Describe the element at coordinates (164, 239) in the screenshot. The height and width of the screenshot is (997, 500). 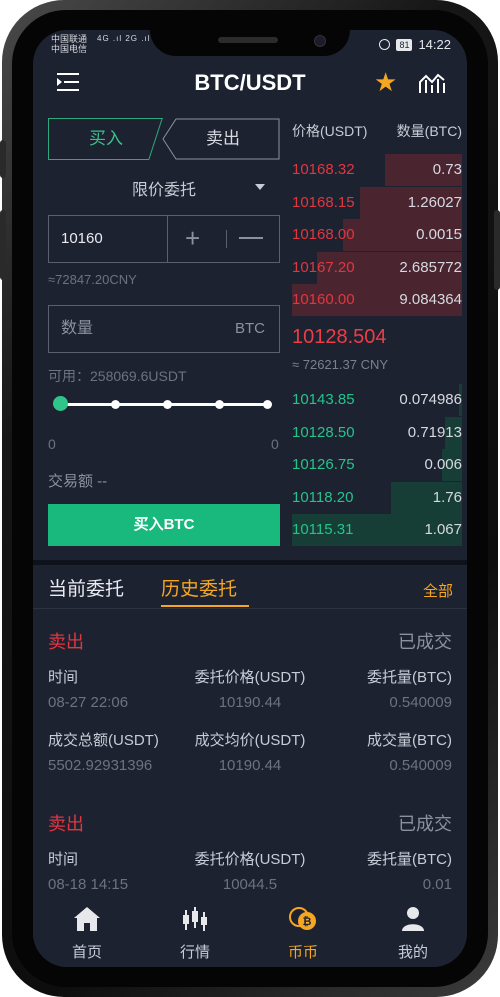
I see `price-field: 10160 +` at that location.